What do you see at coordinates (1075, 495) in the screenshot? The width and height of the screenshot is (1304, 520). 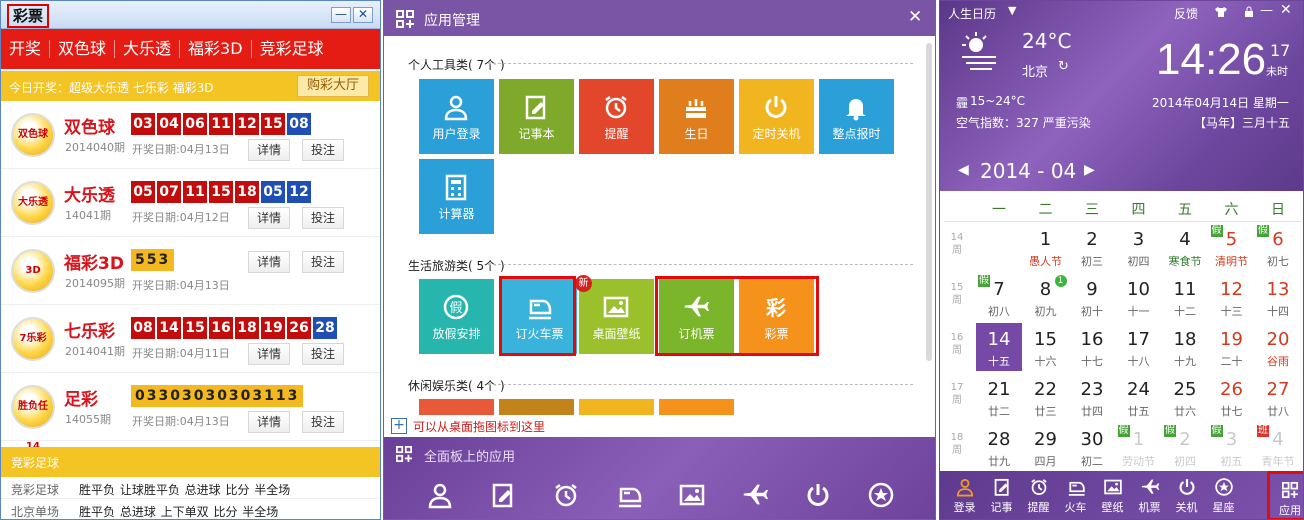 I see `toolbar-item: 火车` at bounding box center [1075, 495].